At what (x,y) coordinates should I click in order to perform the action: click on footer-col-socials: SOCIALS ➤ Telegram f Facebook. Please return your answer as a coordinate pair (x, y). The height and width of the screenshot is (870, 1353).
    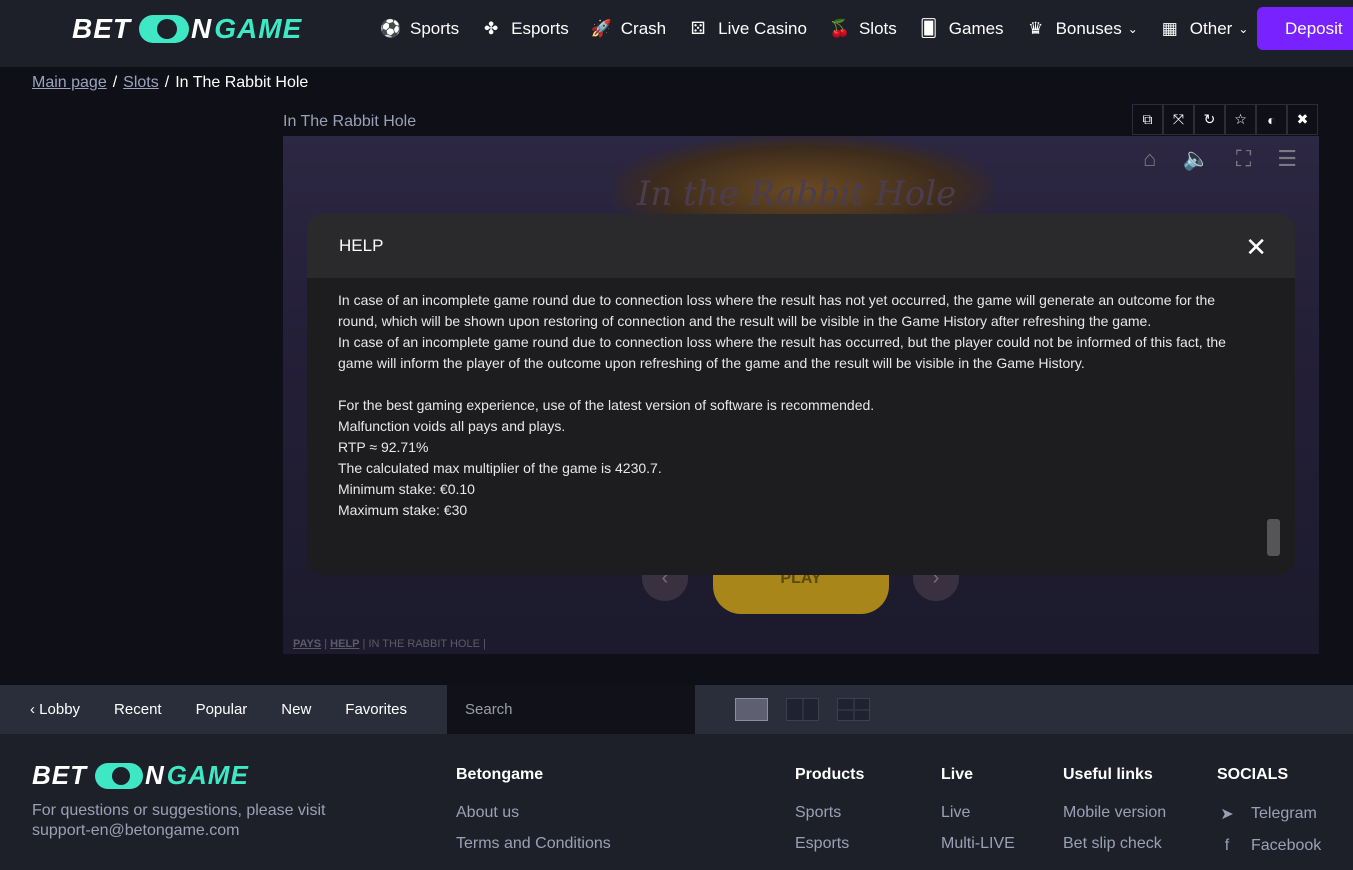
    Looking at the image, I should click on (1269, 810).